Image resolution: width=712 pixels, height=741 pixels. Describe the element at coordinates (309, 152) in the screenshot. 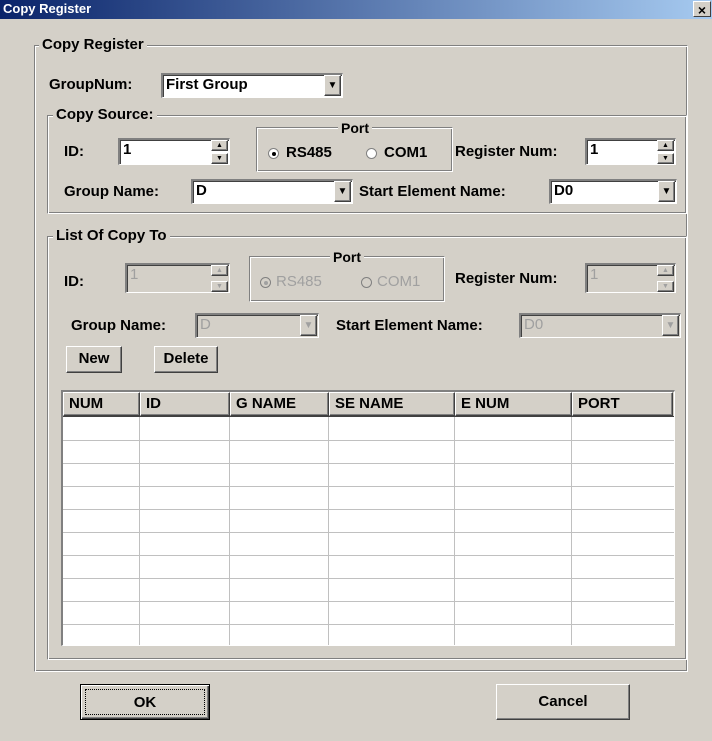

I see `source-port-rs485-label: RS485` at that location.